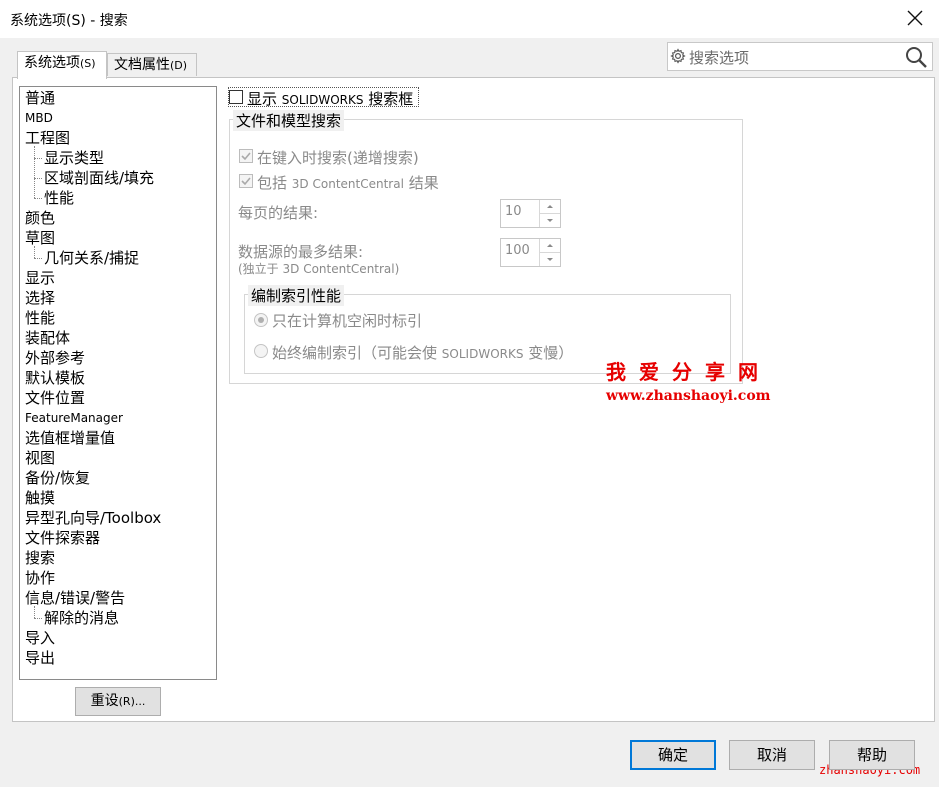  Describe the element at coordinates (800, 56) in the screenshot. I see `search-options-input: 搜索选项` at that location.